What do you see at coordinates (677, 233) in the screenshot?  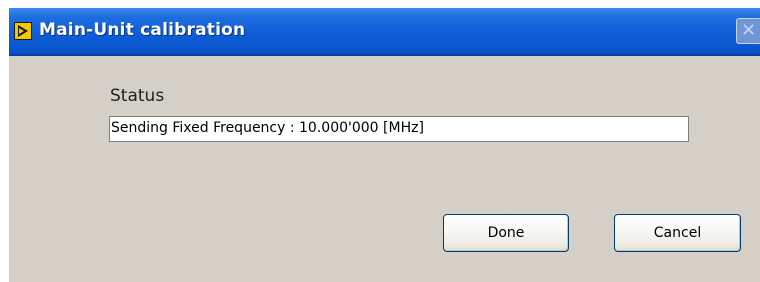 I see `cancel-button: Cancel` at bounding box center [677, 233].